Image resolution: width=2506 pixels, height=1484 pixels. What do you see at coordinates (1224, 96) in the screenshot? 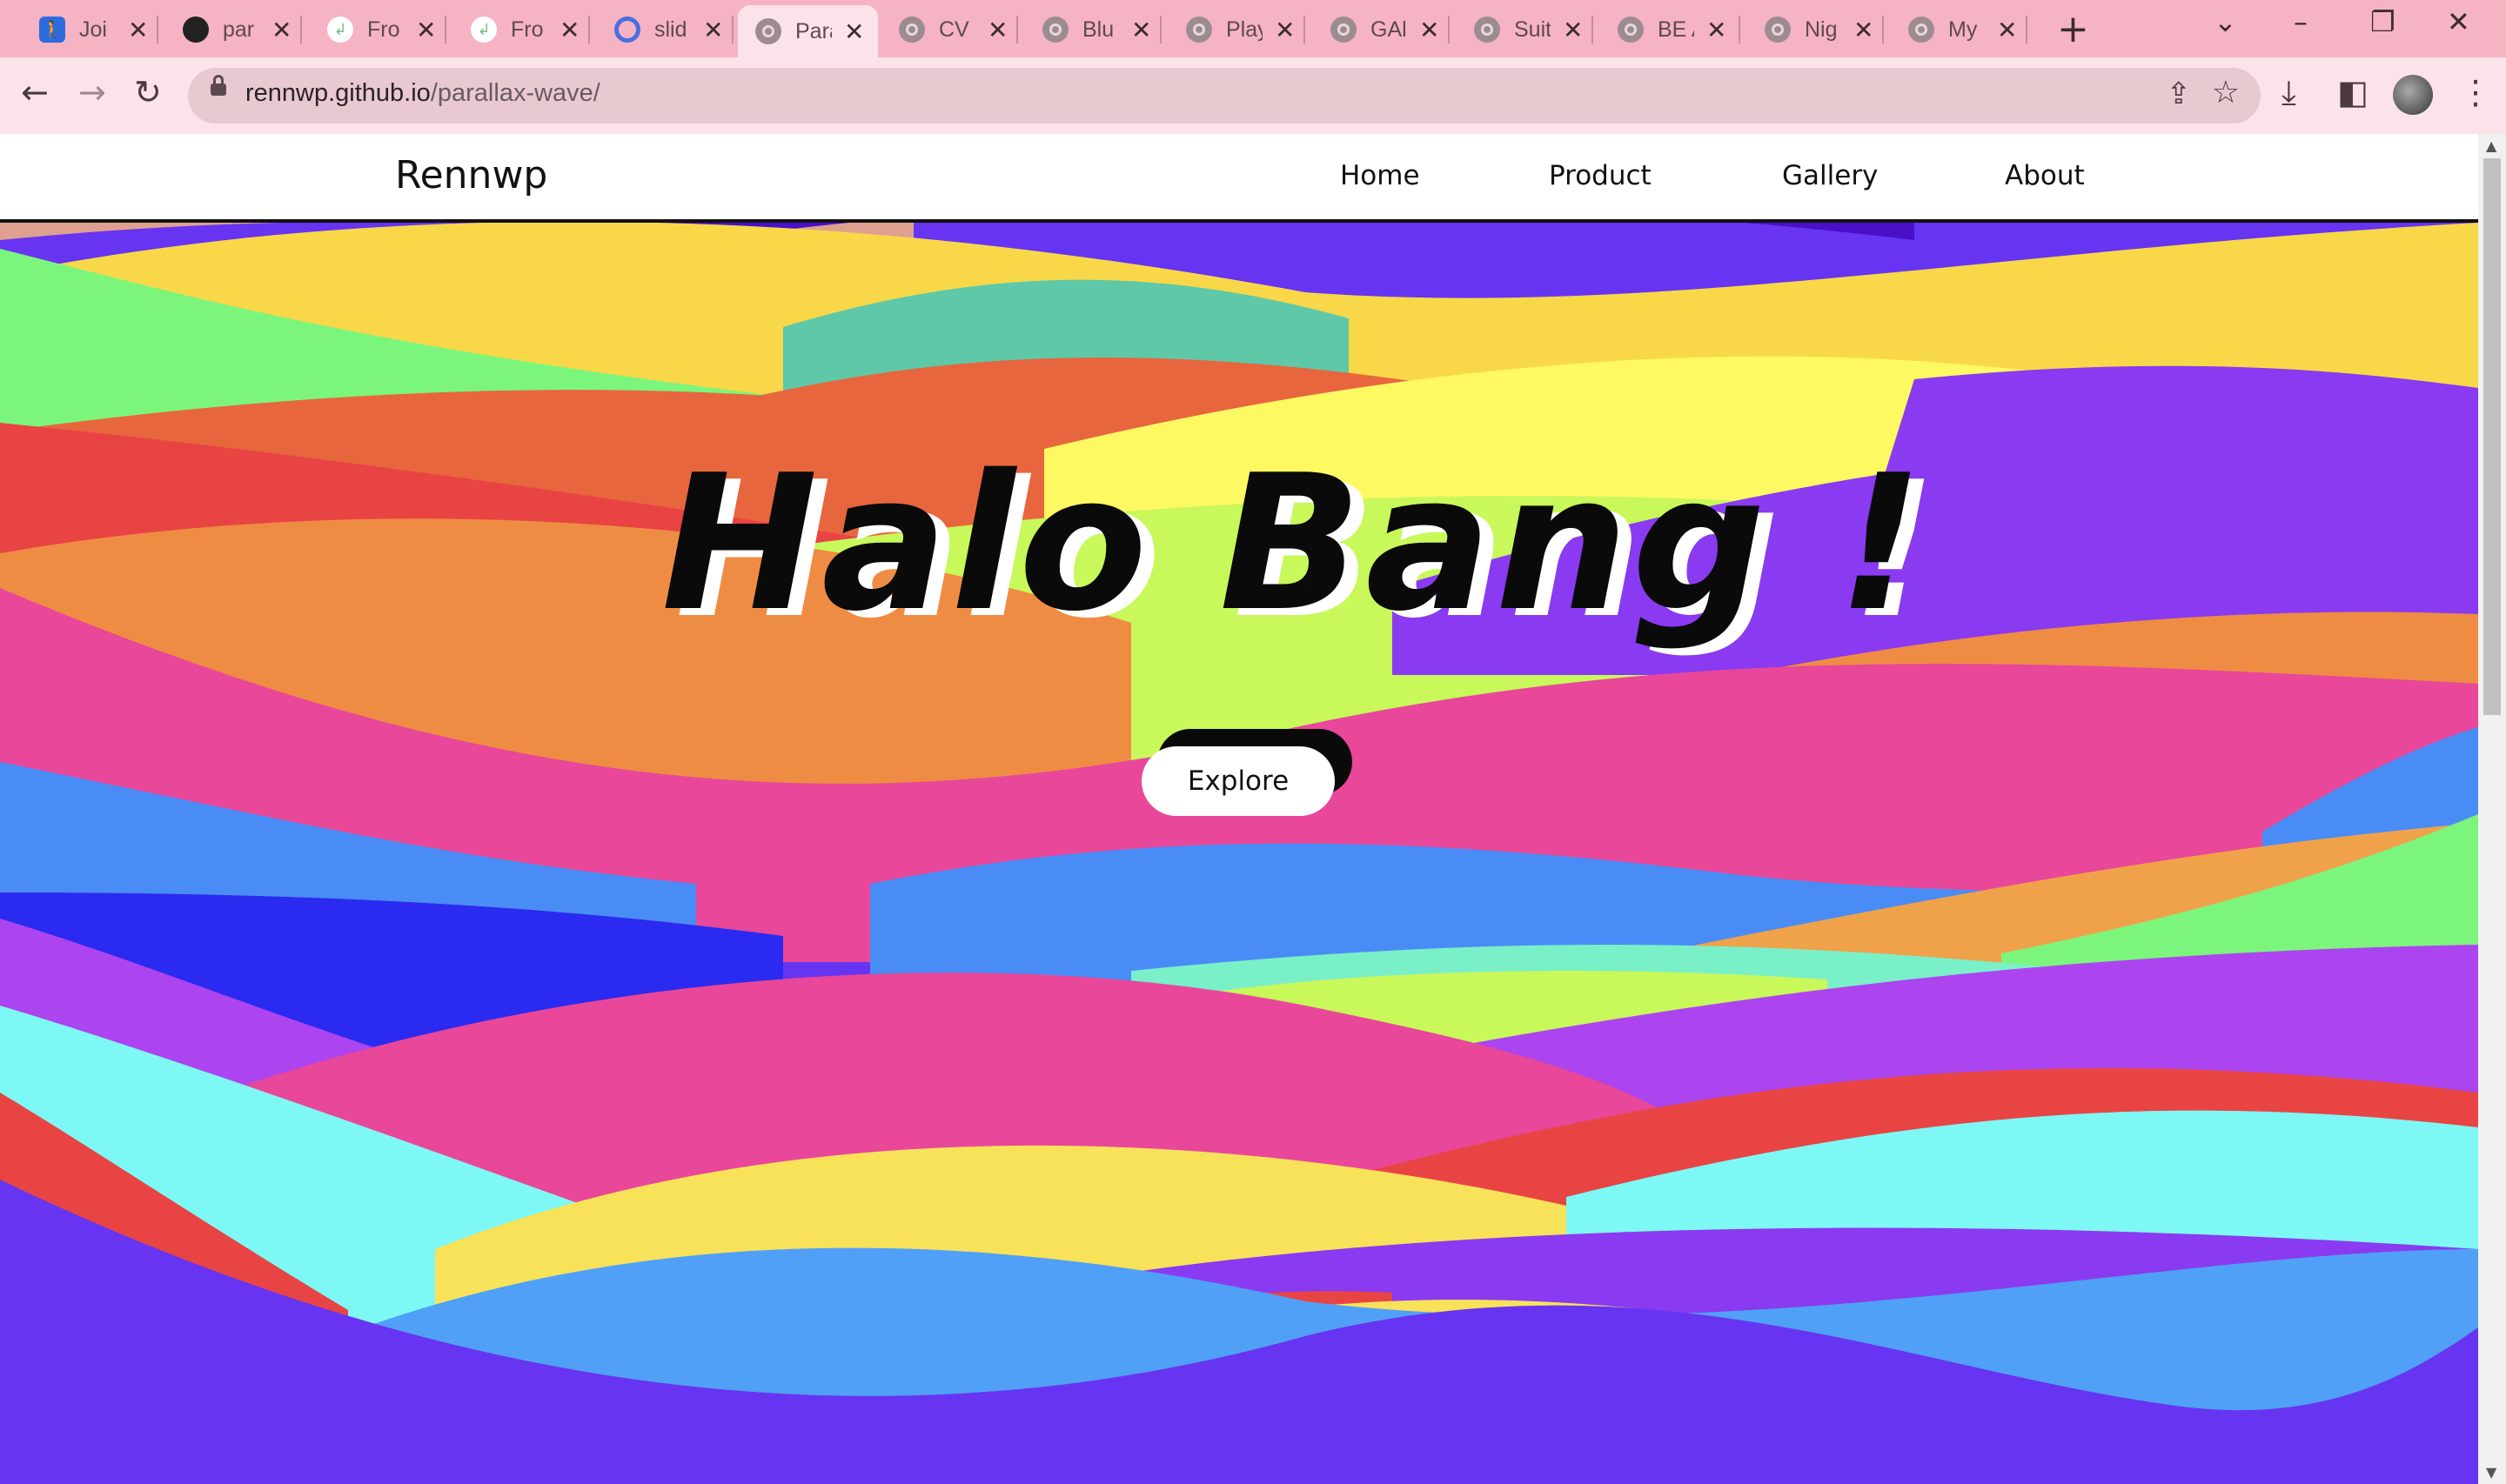
I see `address-bar: rennwp.github.io/parallax-wave/ ⇪ ☆` at bounding box center [1224, 96].